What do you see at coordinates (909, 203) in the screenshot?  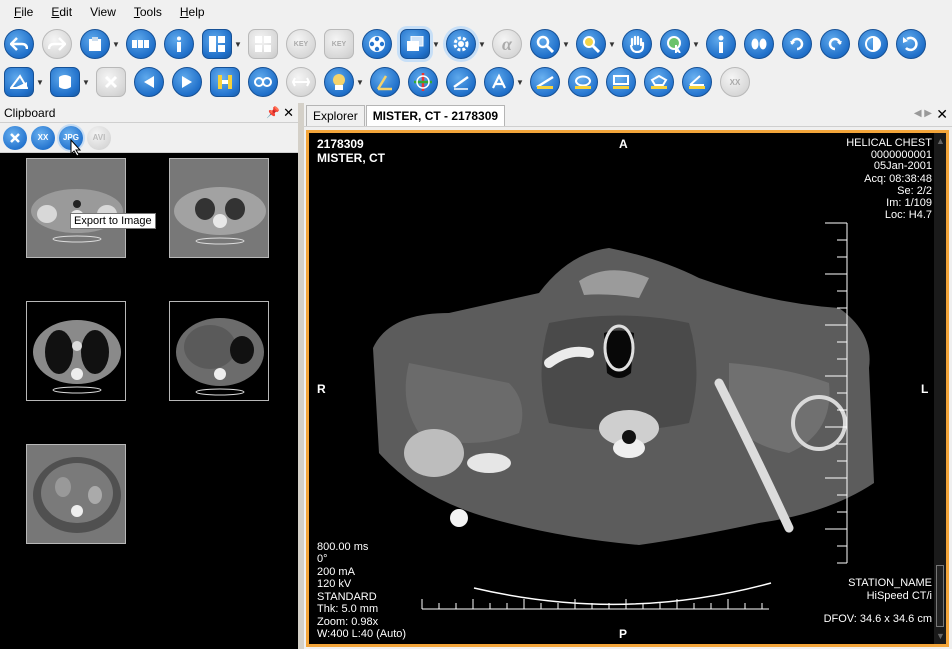 I see `image-number: Im: 1/109` at bounding box center [909, 203].